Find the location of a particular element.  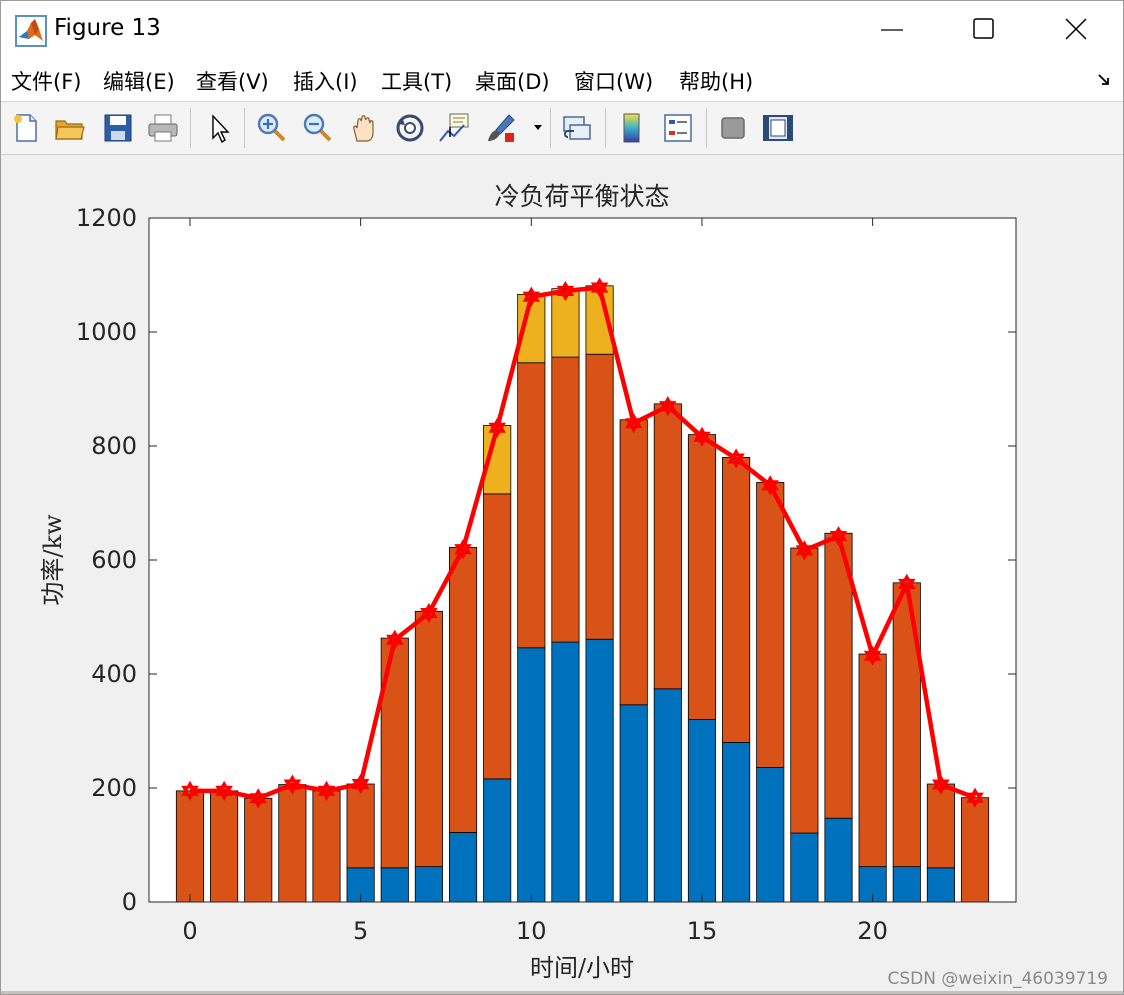

minimize-icon is located at coordinates (892, 30).